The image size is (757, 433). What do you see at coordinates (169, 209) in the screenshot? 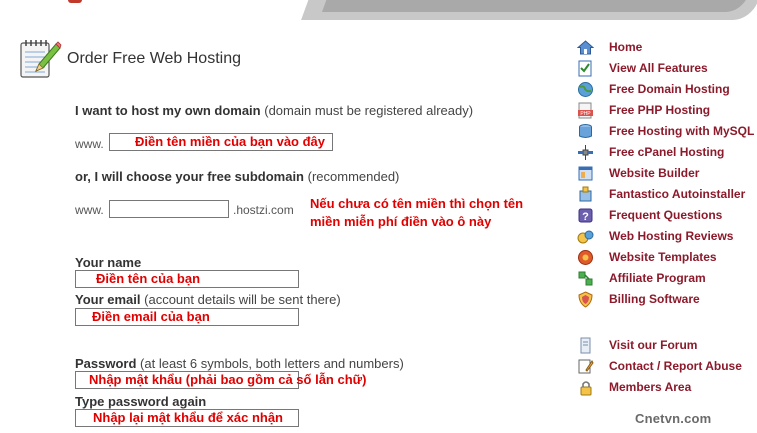
I see `subdomain-input` at bounding box center [169, 209].